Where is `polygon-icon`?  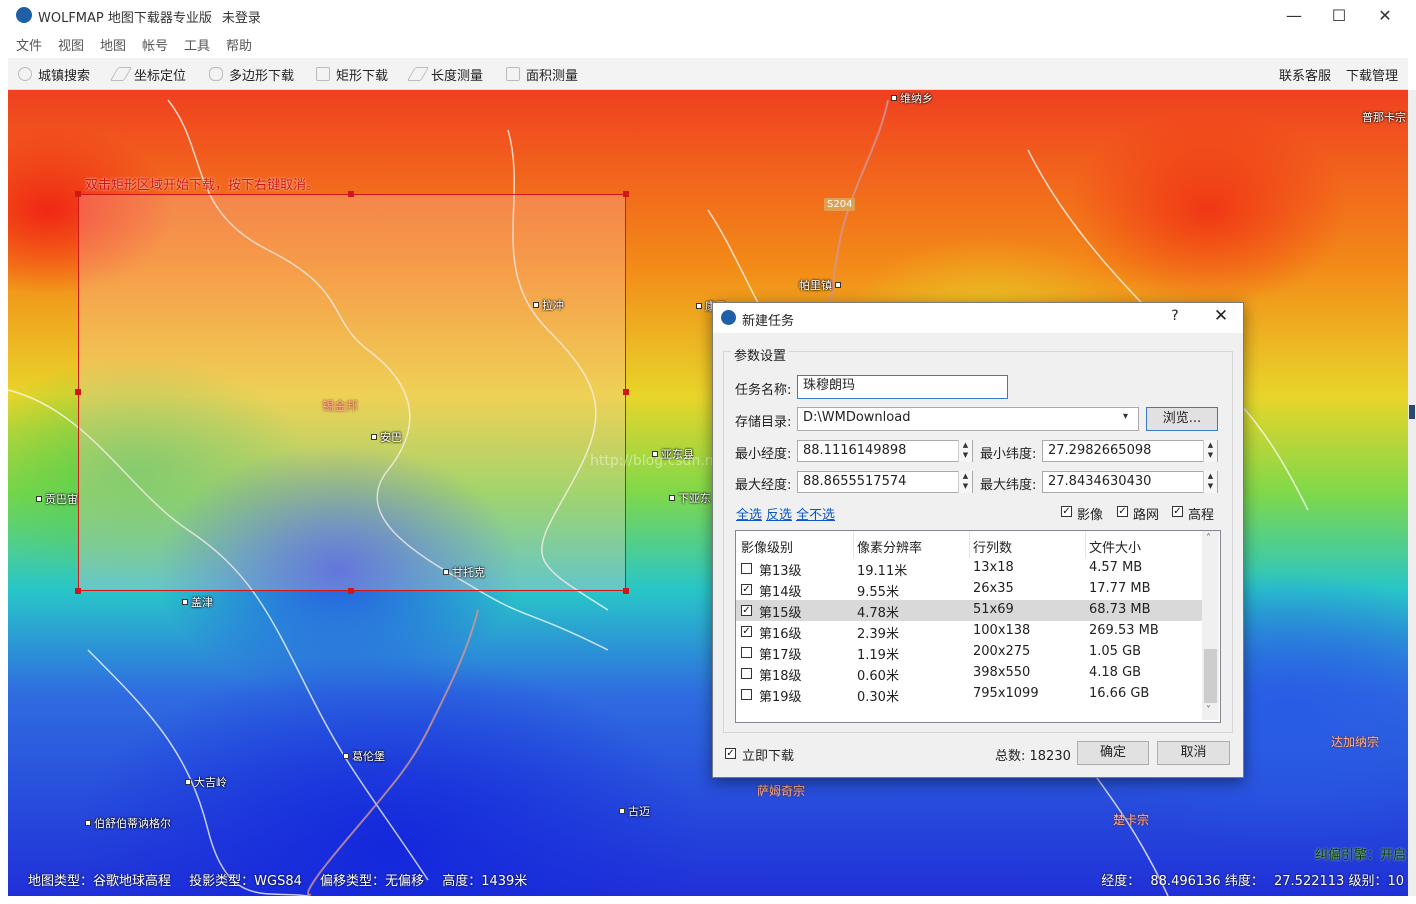
polygon-icon is located at coordinates (216, 74).